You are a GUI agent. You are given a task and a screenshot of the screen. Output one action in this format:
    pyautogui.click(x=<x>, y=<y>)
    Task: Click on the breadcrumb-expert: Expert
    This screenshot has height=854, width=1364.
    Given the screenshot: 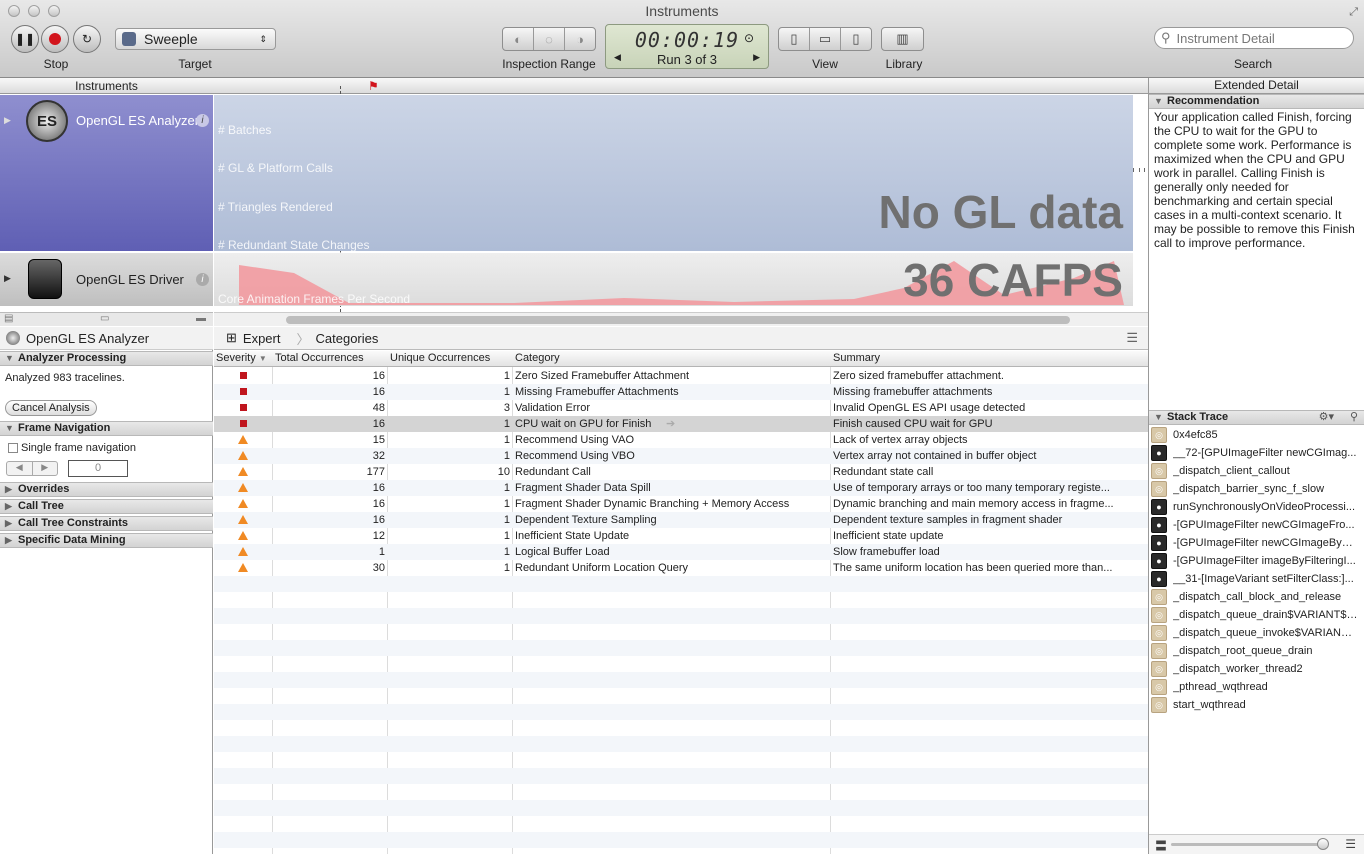 What is the action you would take?
    pyautogui.click(x=262, y=338)
    